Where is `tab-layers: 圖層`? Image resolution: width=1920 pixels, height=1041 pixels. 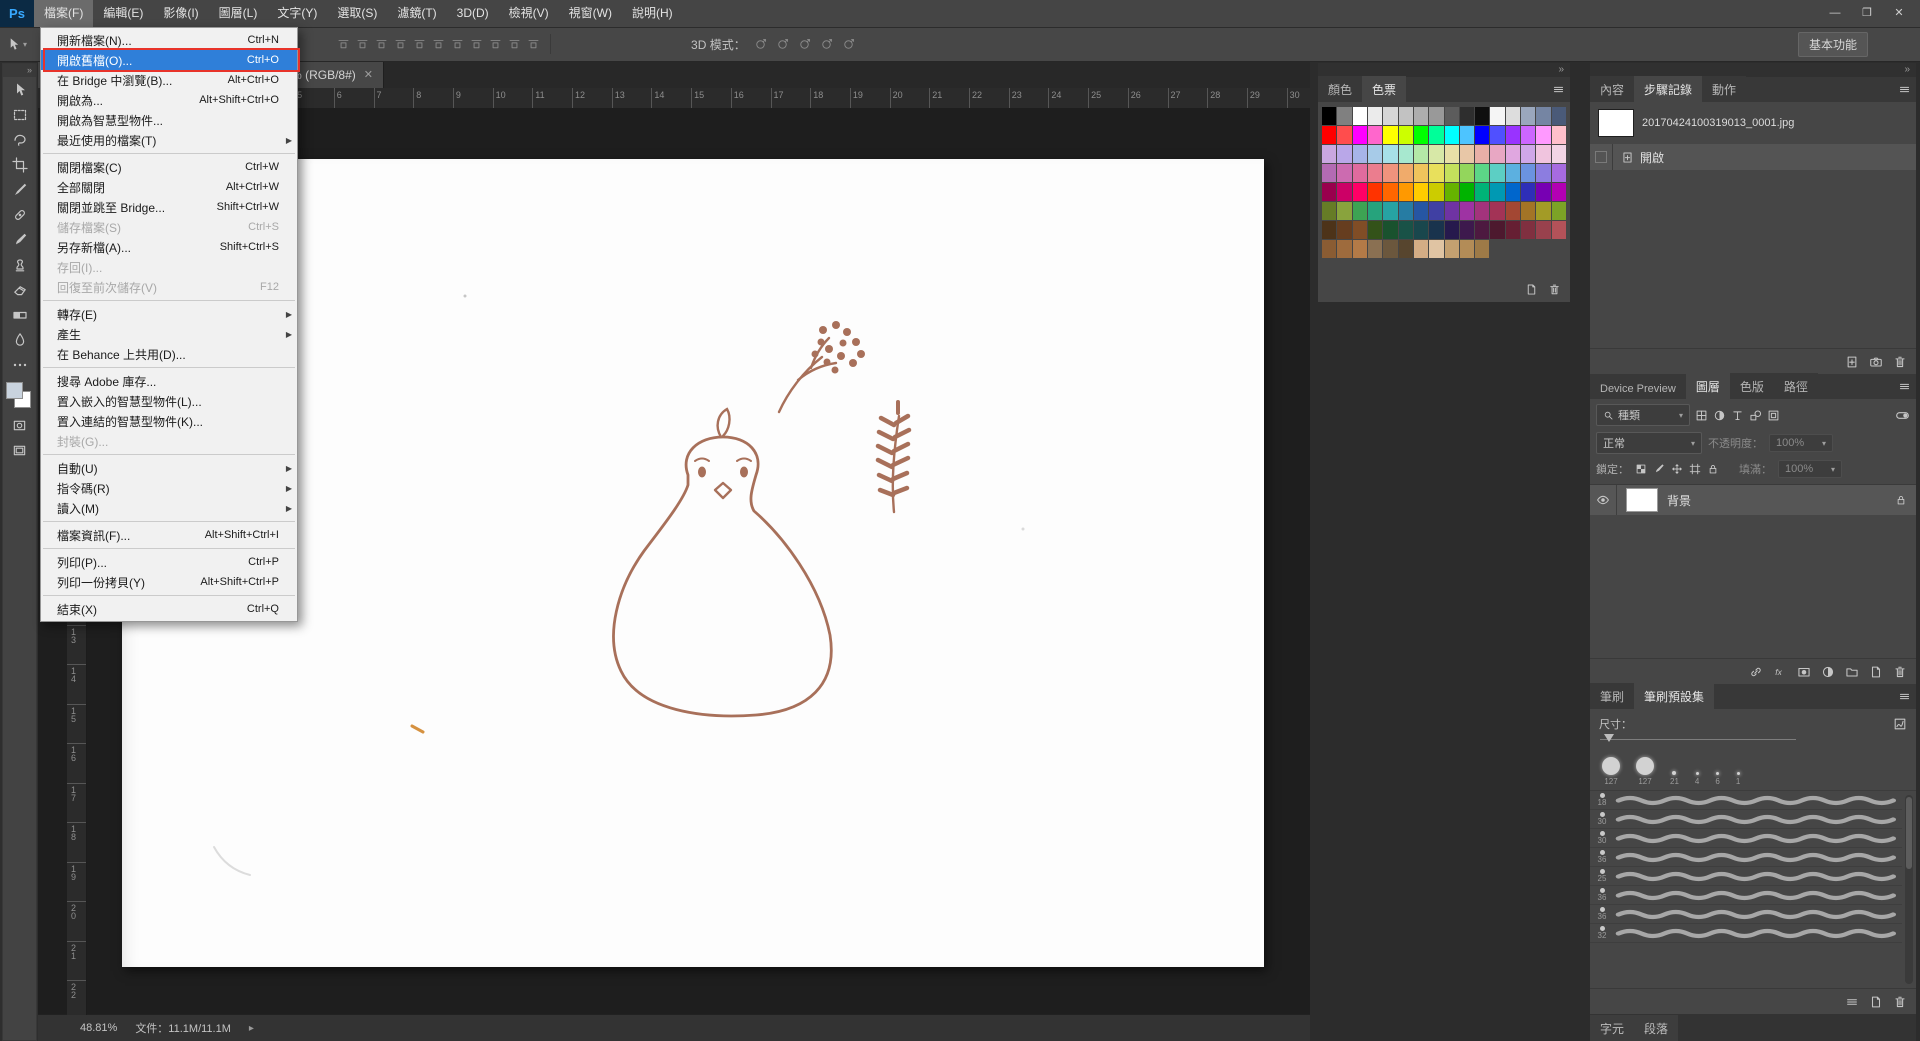
tab-layers: 圖層 is located at coordinates (1707, 386).